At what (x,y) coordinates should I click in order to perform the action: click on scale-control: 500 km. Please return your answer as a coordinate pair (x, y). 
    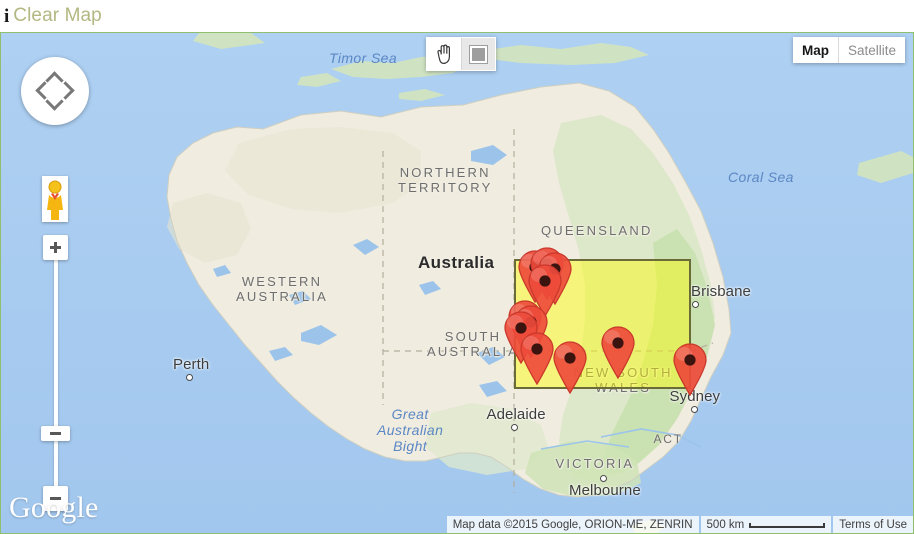
    Looking at the image, I should click on (766, 524).